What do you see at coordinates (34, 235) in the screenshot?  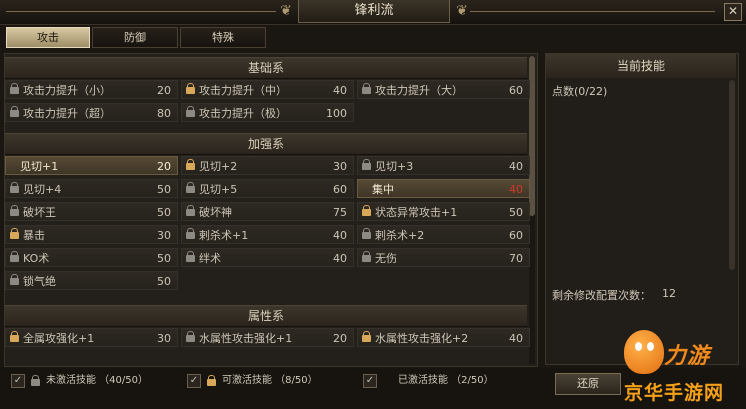 I see `skill-name: 暴击` at bounding box center [34, 235].